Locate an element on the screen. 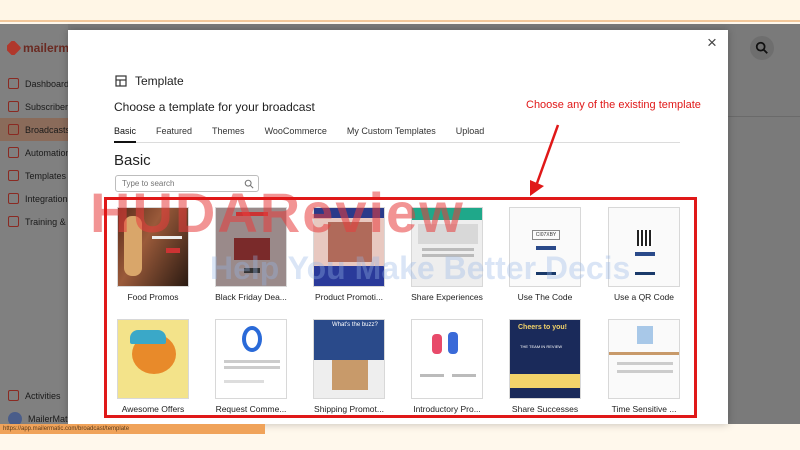 The width and height of the screenshot is (800, 450). sidebar-item-label: Activities is located at coordinates (43, 395).